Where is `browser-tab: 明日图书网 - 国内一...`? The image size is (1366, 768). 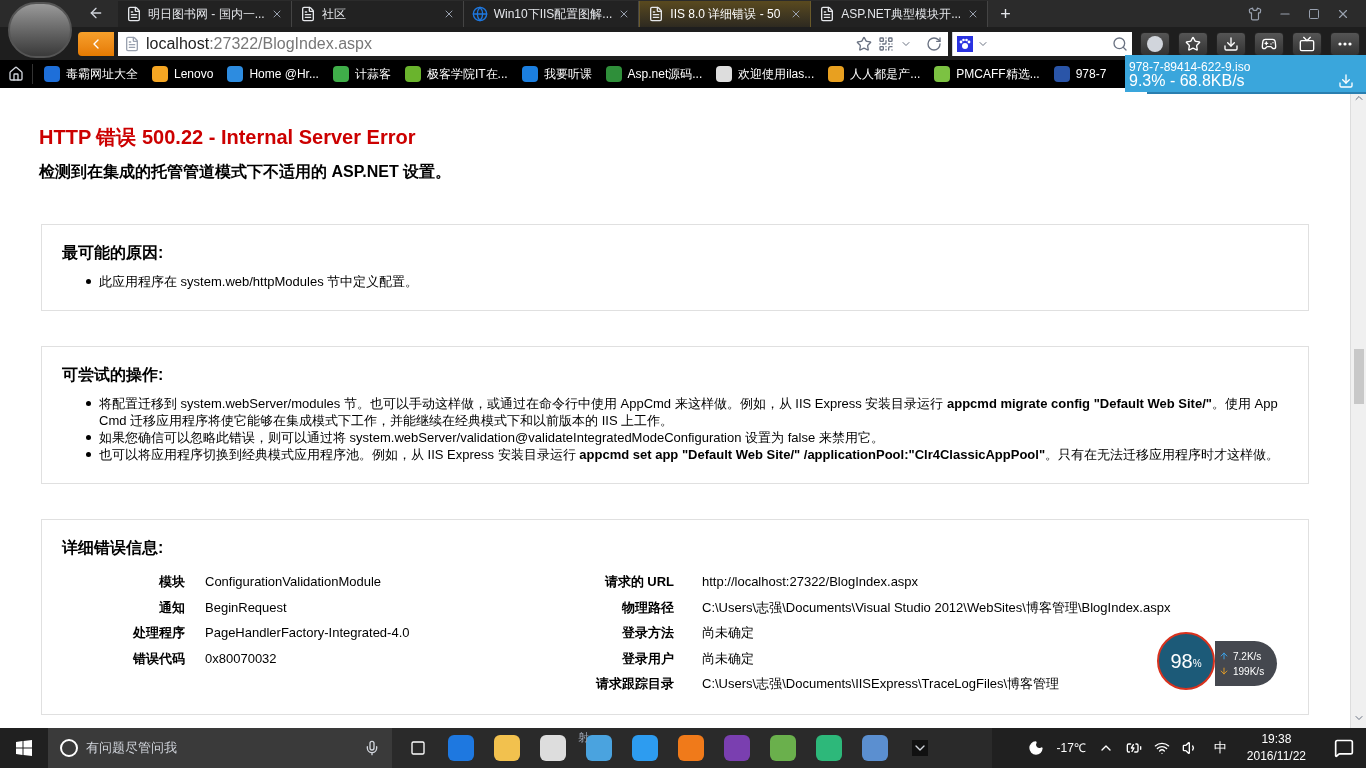 browser-tab: 明日图书网 - 国内一... is located at coordinates (205, 14).